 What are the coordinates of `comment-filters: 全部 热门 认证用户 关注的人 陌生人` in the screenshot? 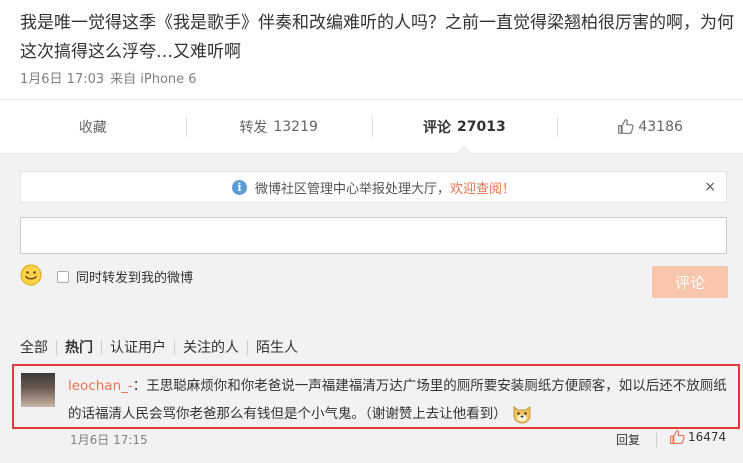 It's located at (163, 347).